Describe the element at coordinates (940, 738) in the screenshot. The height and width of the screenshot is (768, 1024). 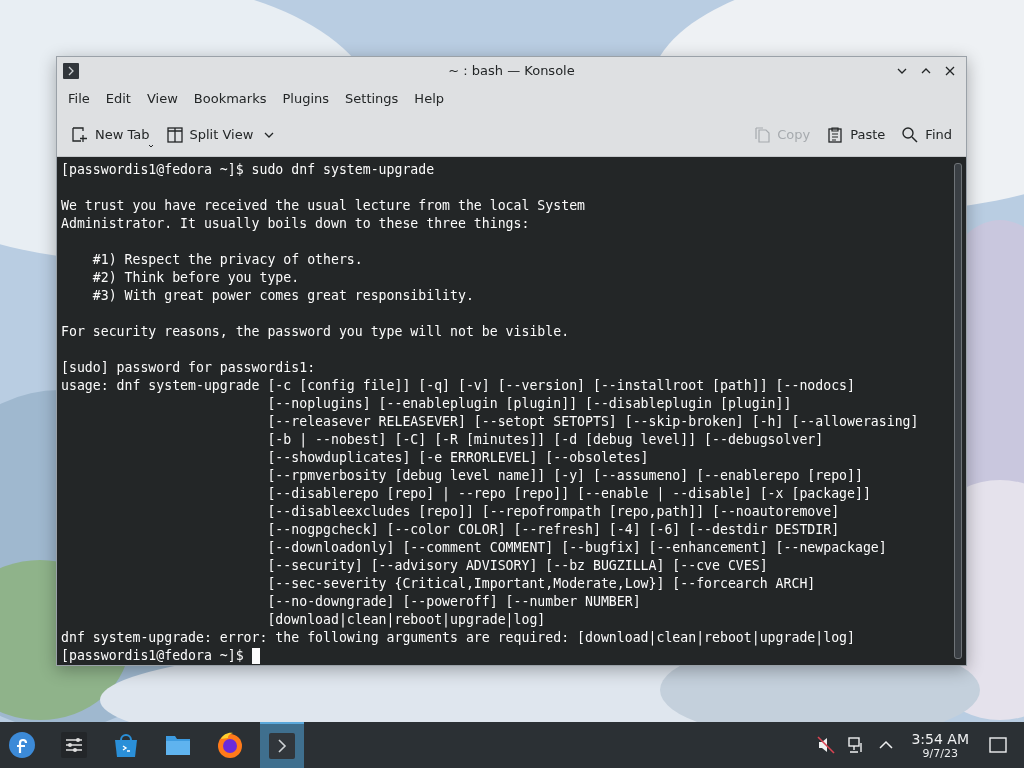
I see `clock-time: 3:54 AM` at that location.